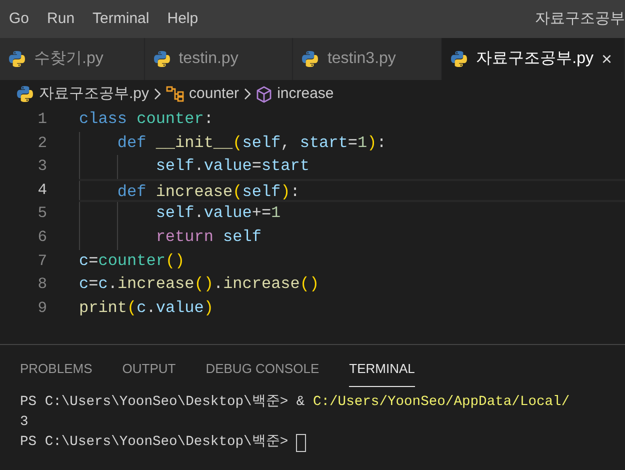 The image size is (625, 470). What do you see at coordinates (146, 308) in the screenshot?
I see `code-line: print(c.value)` at bounding box center [146, 308].